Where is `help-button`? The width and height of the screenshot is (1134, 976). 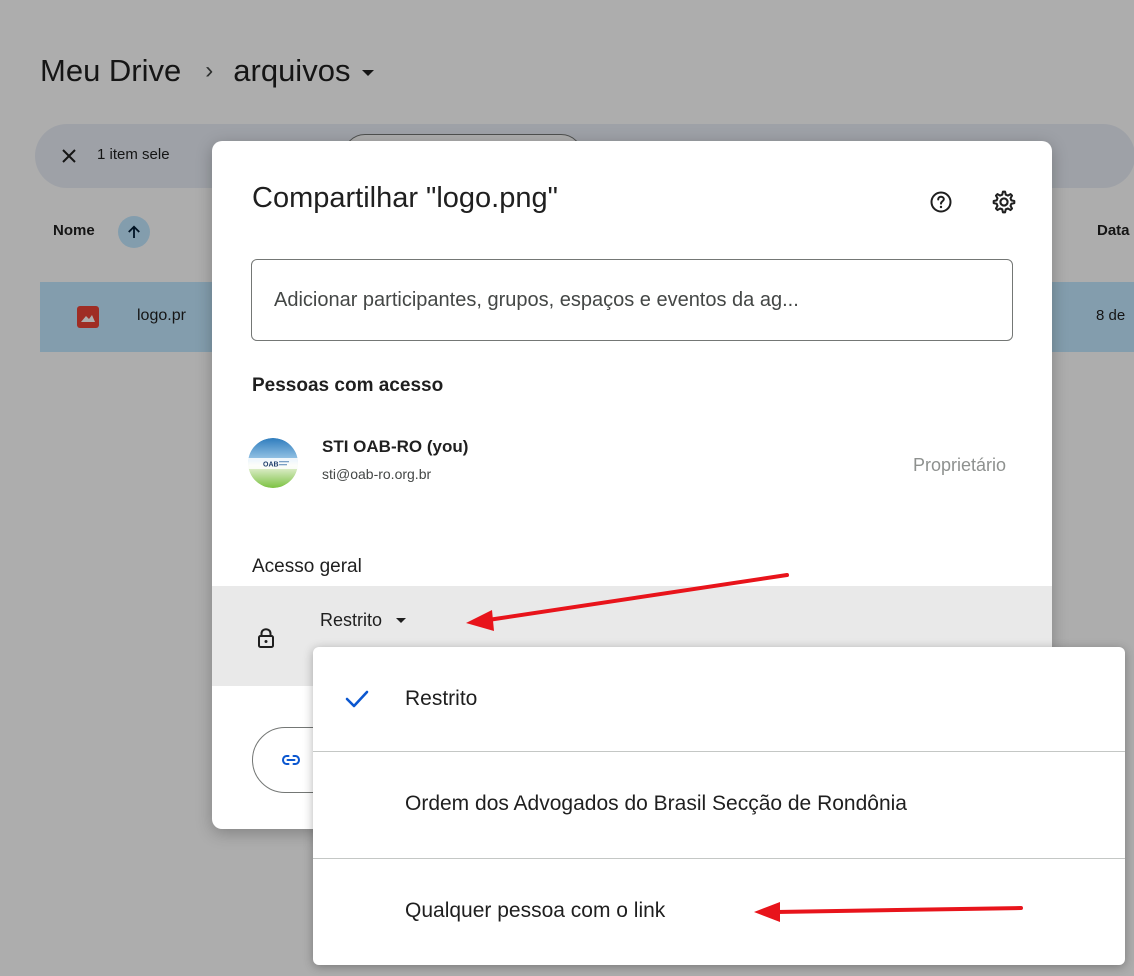
help-button is located at coordinates (941, 202).